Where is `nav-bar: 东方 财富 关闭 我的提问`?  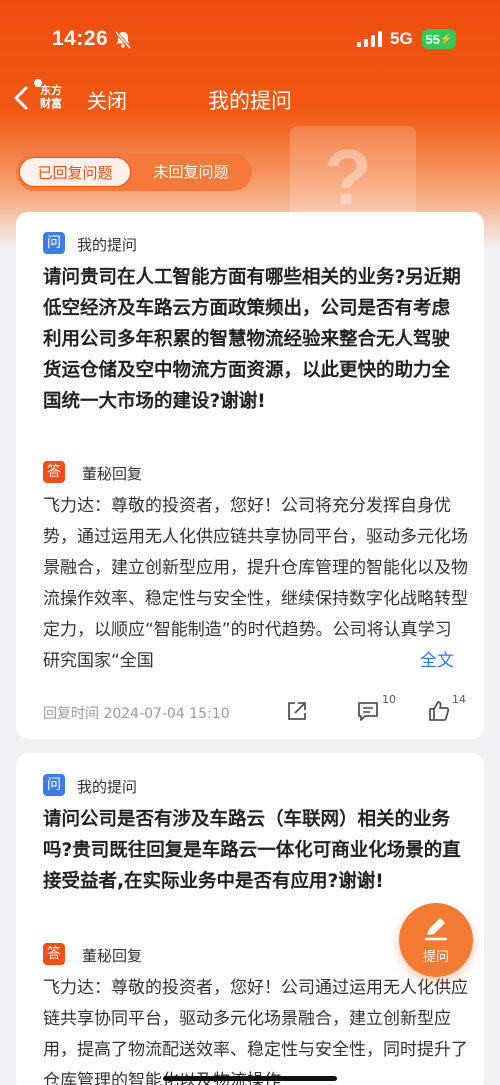
nav-bar: 东方 财富 关闭 我的提问 is located at coordinates (250, 98).